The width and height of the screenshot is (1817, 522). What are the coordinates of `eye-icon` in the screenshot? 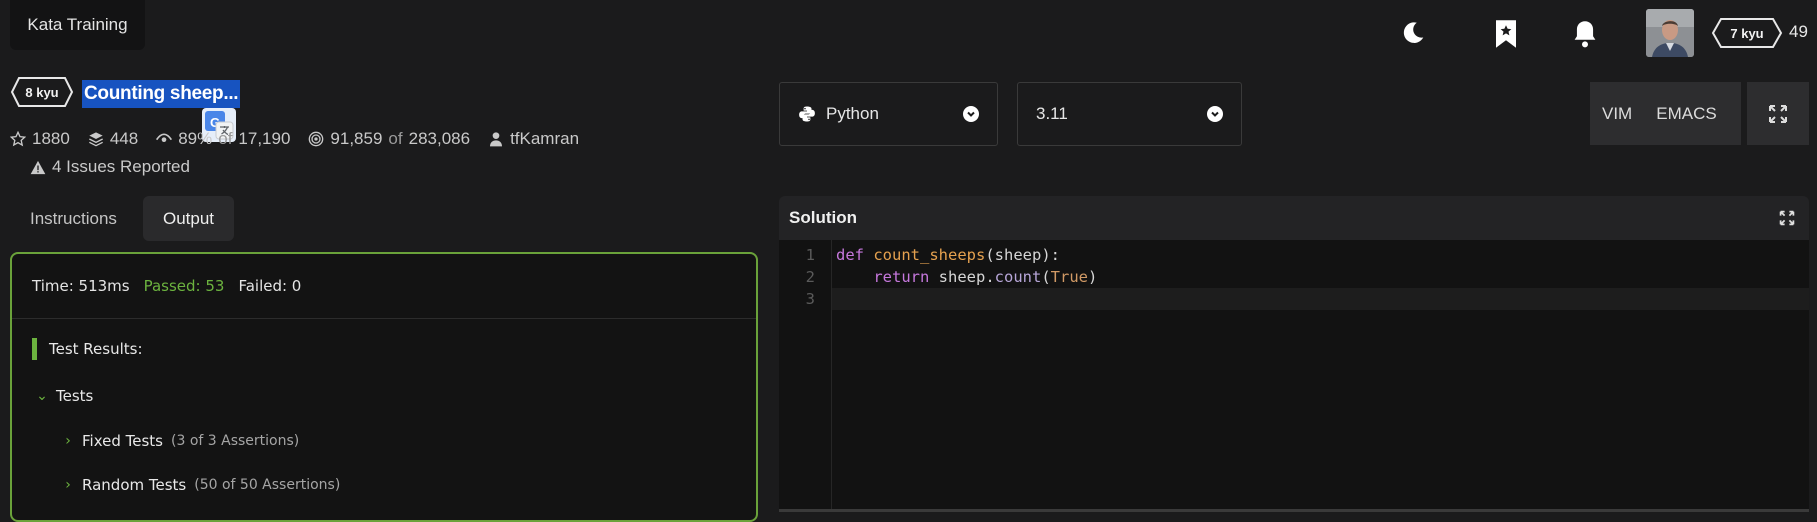 It's located at (164, 137).